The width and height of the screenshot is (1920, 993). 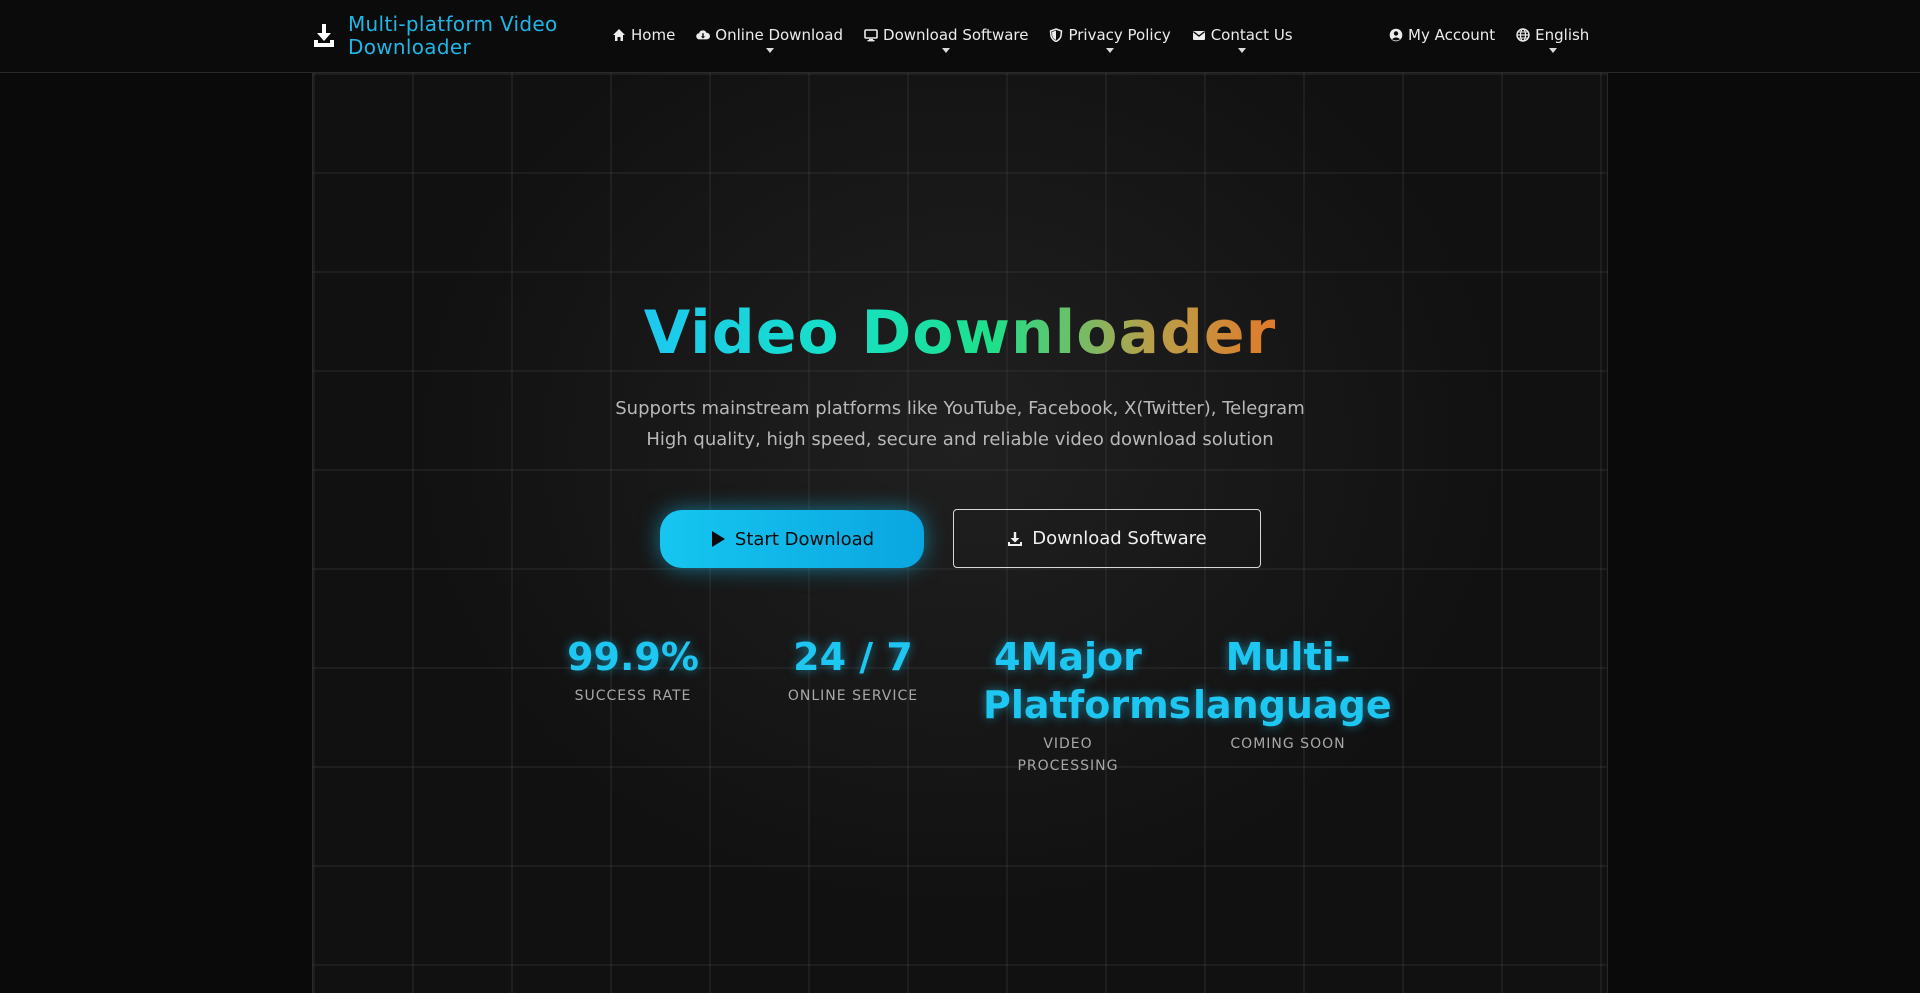 What do you see at coordinates (1056, 35) in the screenshot?
I see `shield-icon` at bounding box center [1056, 35].